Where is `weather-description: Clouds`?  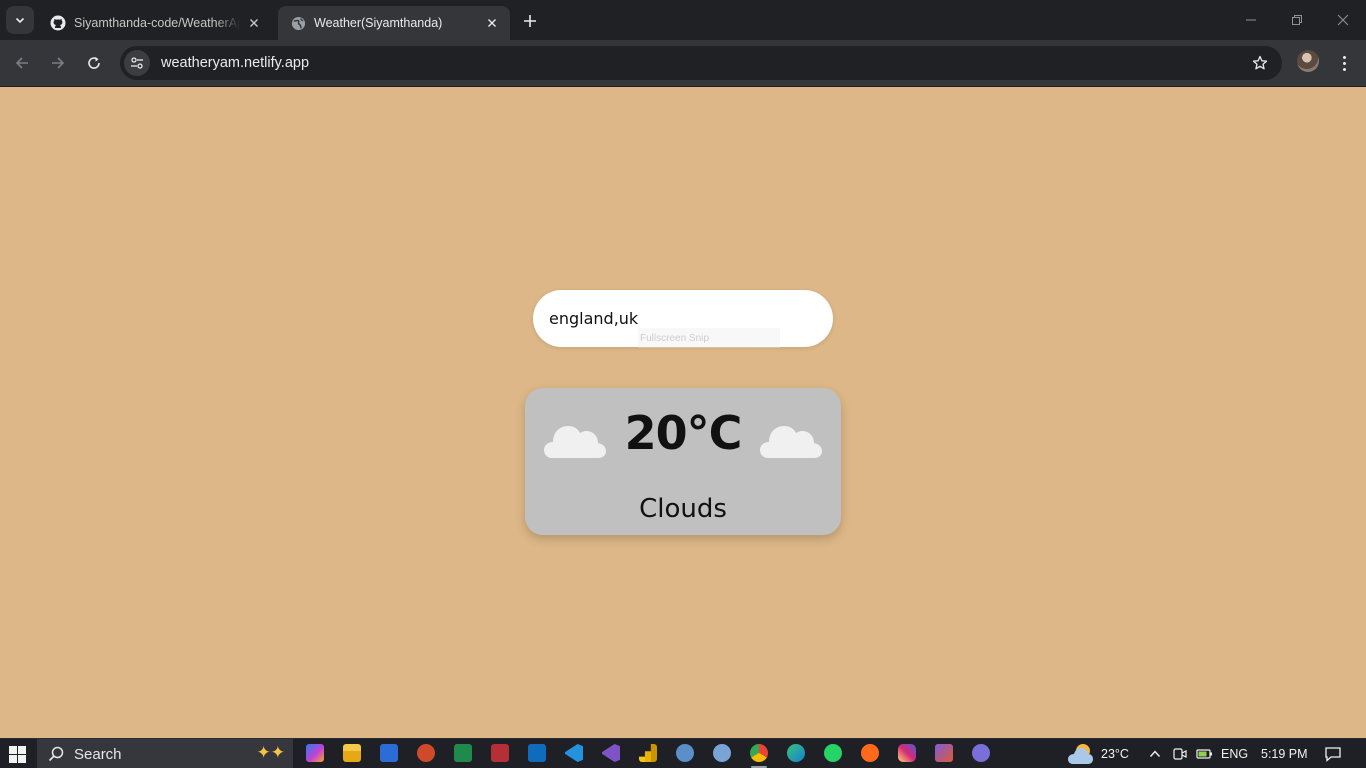 weather-description: Clouds is located at coordinates (683, 509).